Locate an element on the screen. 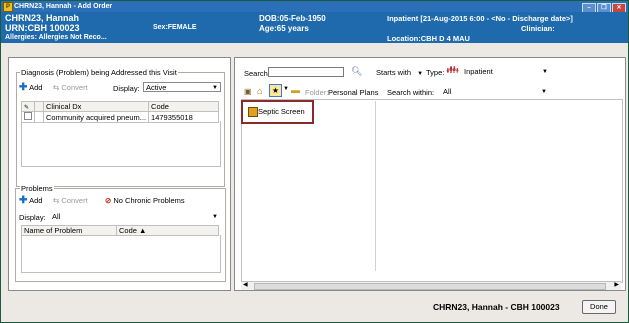 This screenshot has width=629, height=323. edit-icon: ✎ is located at coordinates (27, 108).